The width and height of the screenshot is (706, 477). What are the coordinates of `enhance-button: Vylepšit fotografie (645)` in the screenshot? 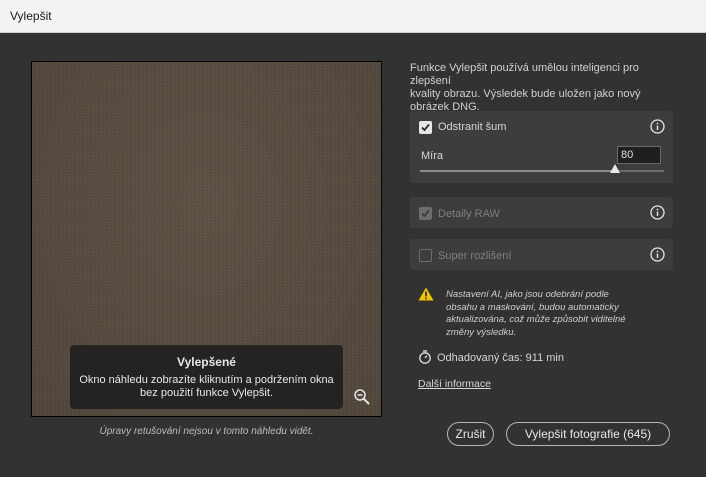 It's located at (588, 434).